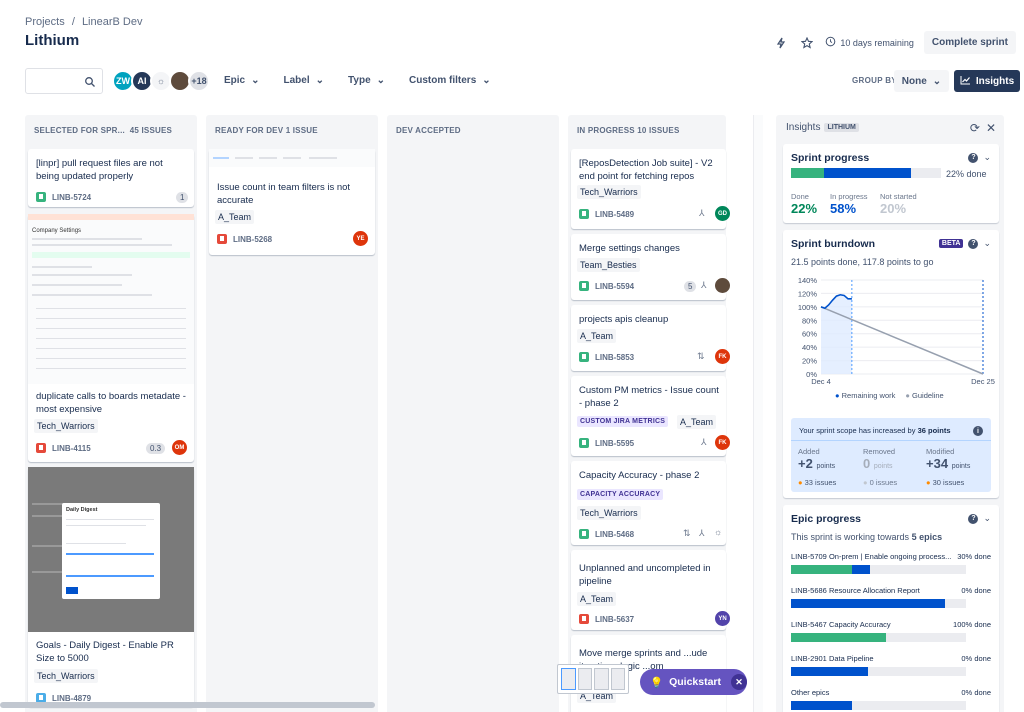 The width and height of the screenshot is (1024, 712). What do you see at coordinates (891, 699) in the screenshot?
I see `epic-row: Other epics 0% done` at bounding box center [891, 699].